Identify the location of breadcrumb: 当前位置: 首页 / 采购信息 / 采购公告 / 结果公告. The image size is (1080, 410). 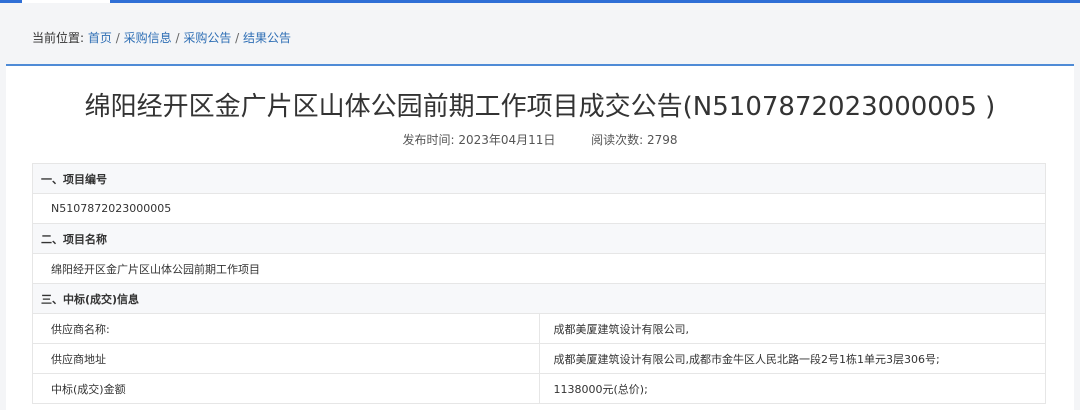
(161, 38).